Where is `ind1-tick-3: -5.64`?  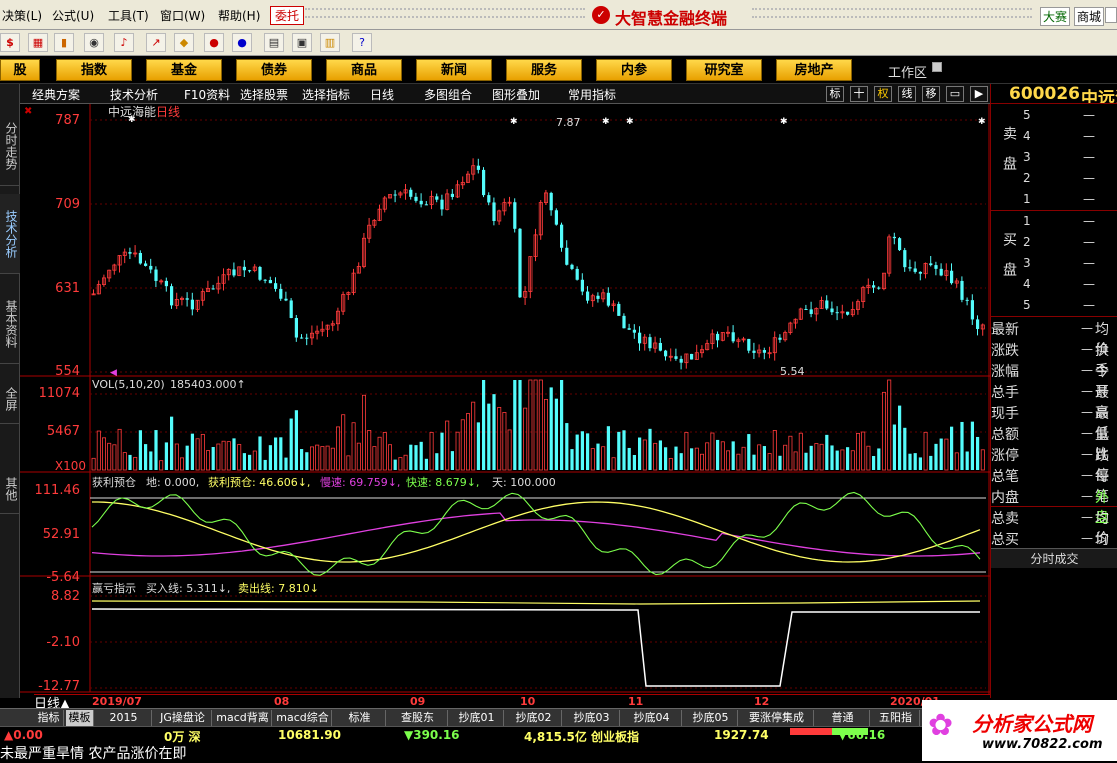 ind1-tick-3: -5.64 is located at coordinates (63, 577).